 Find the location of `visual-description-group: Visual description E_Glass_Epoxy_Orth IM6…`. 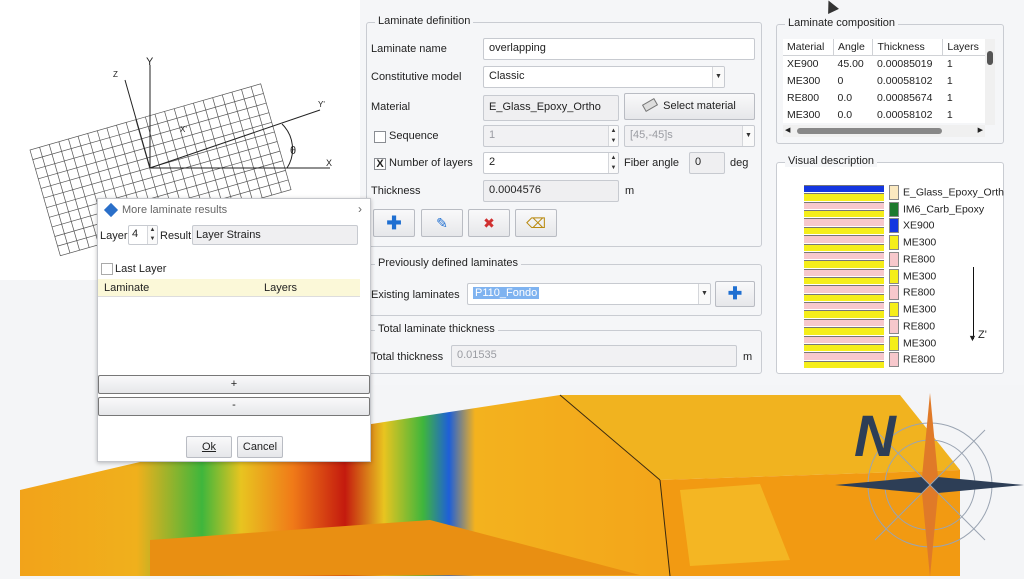

visual-description-group: Visual description E_Glass_Epoxy_Orth IM6… is located at coordinates (890, 264).